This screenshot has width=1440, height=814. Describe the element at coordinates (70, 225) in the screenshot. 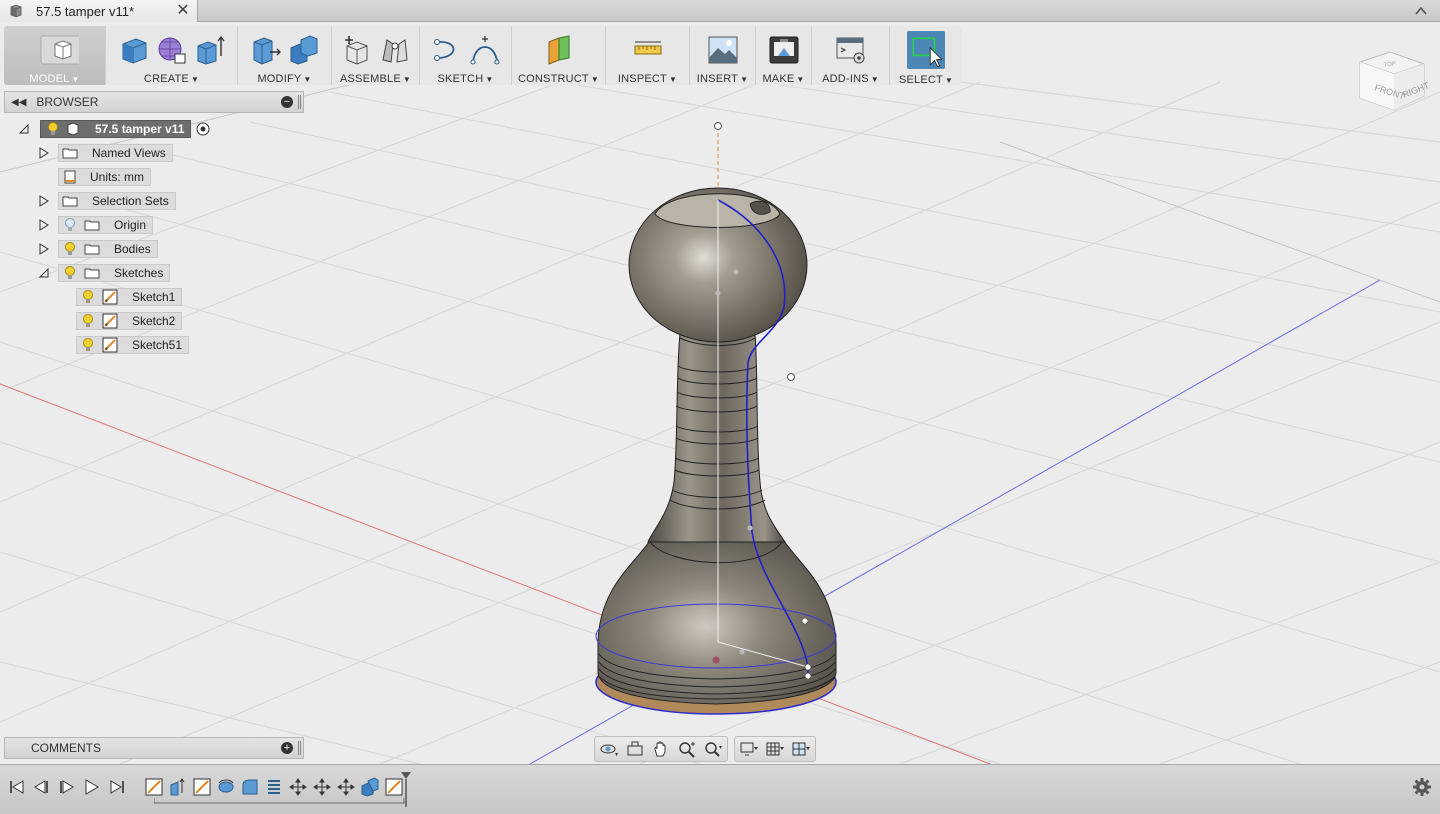

I see `lightbulb-off-icon` at that location.